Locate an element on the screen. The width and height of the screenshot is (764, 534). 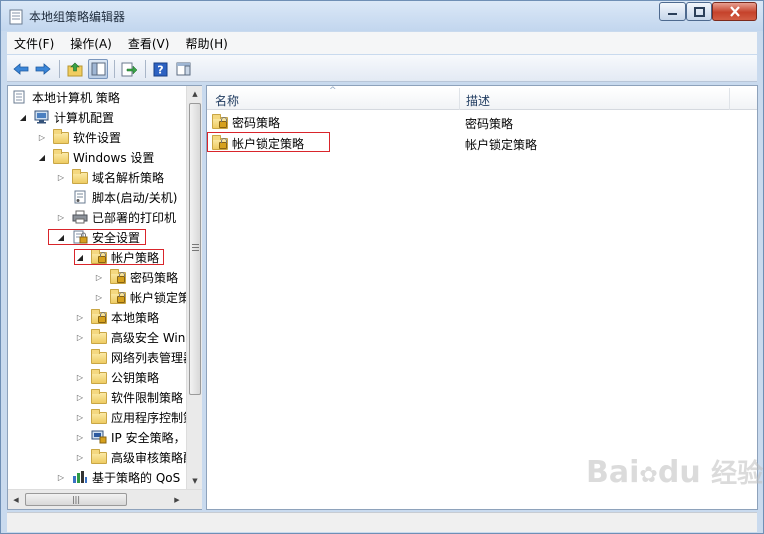
paw-icon: ✿ is located at coordinates (648, 475).